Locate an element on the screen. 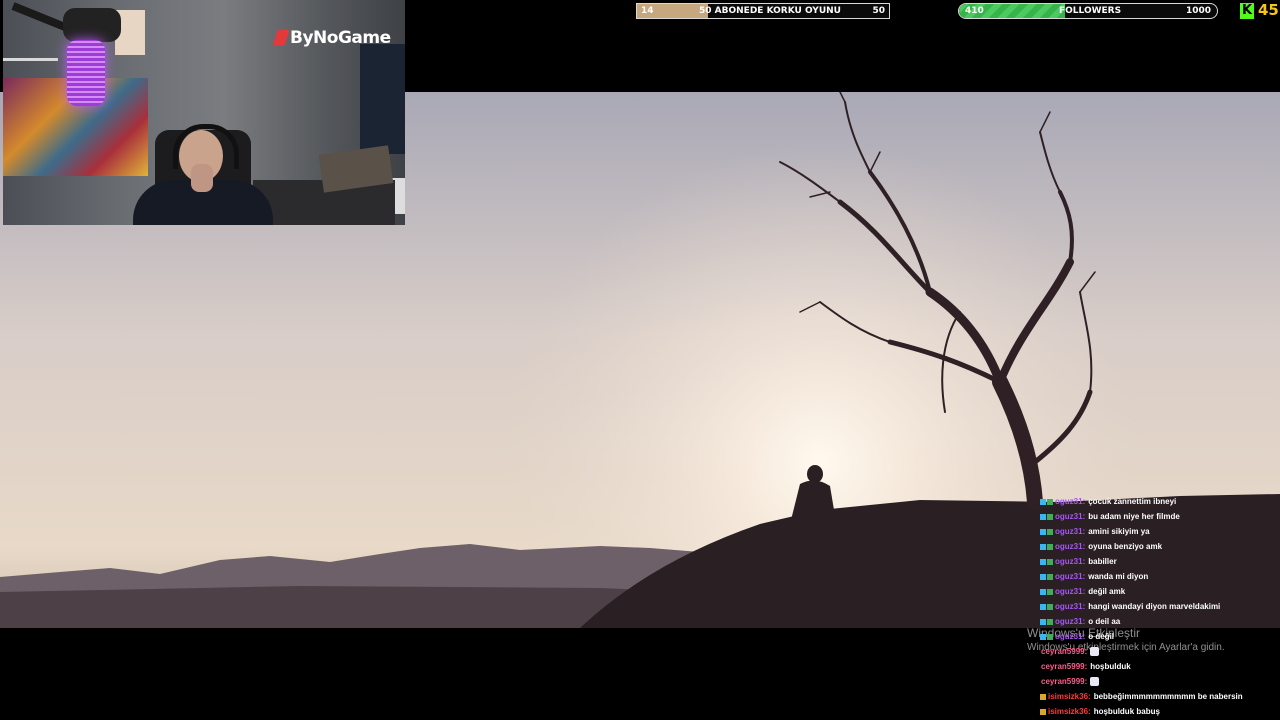  subscriber-goal-target: 50 is located at coordinates (878, 11).